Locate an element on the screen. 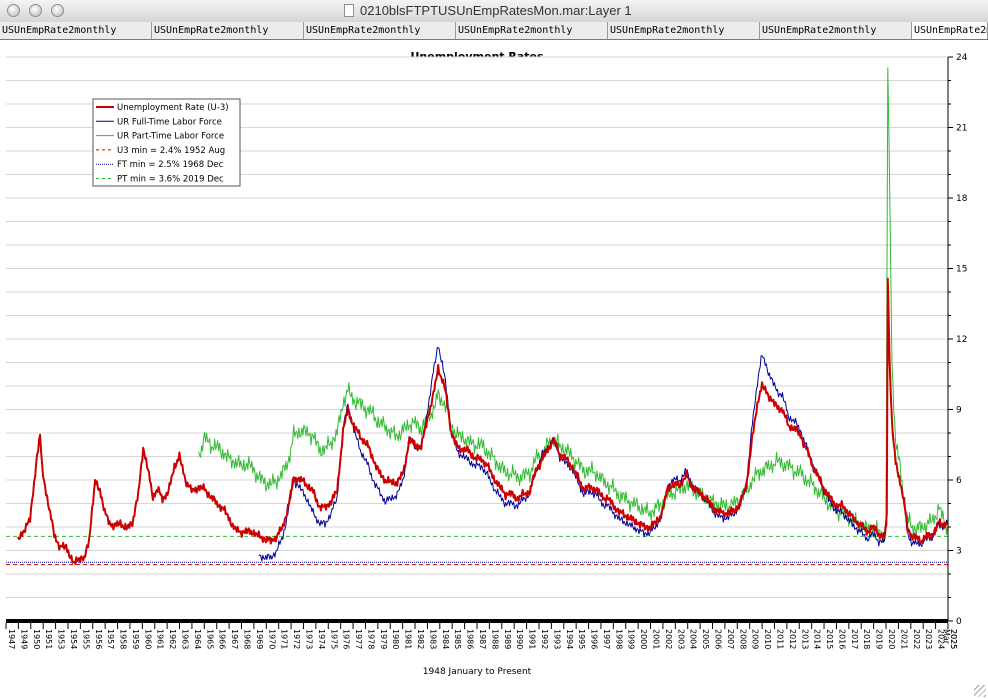  legend-label: UR Full-Time Labor Force is located at coordinates (169, 122).